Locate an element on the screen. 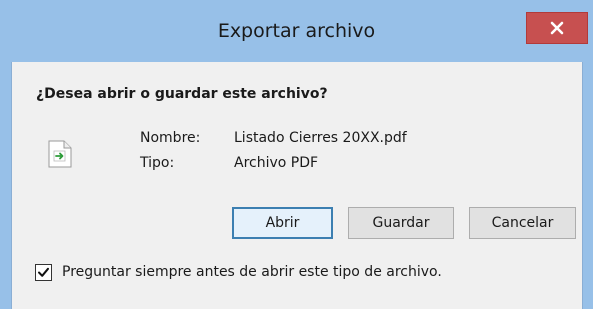  window-border-left is located at coordinates (5, 185).